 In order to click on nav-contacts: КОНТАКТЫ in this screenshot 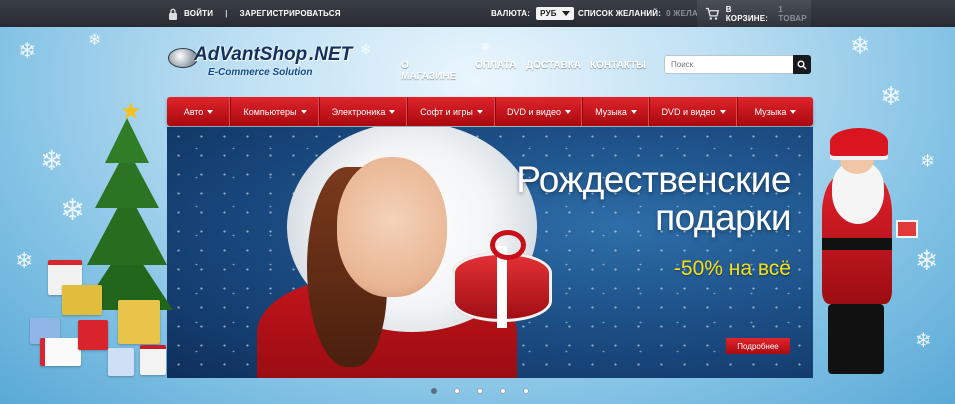, I will do `click(618, 65)`.